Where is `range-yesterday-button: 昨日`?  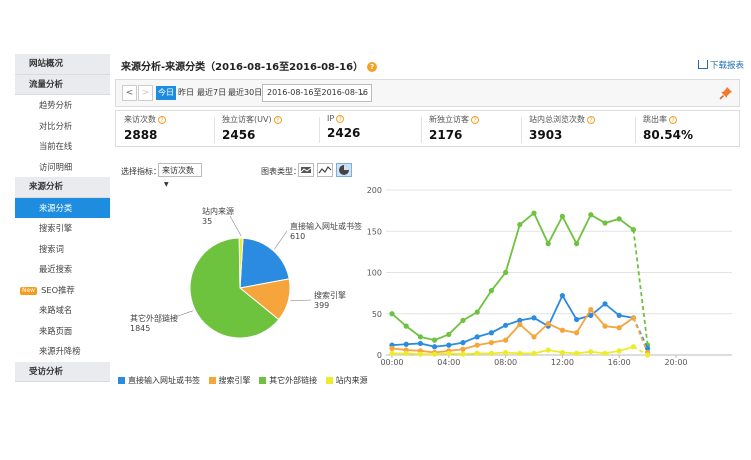 range-yesterday-button: 昨日 is located at coordinates (186, 93).